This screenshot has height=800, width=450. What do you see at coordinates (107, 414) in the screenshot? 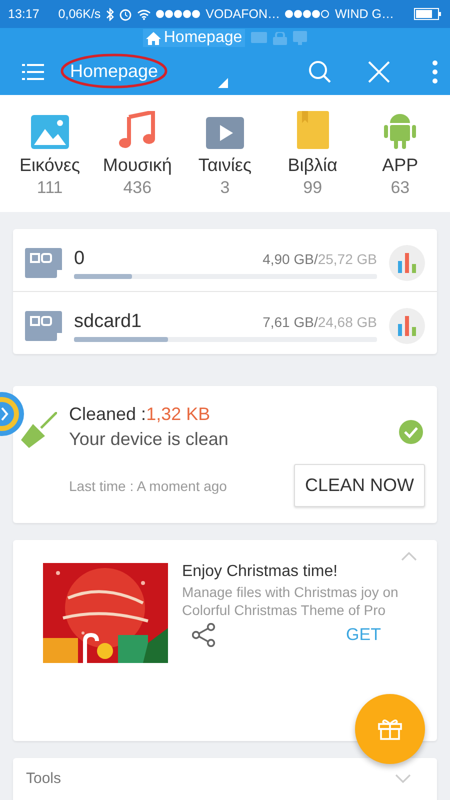
I see `cleaned-label: Cleaned :` at bounding box center [107, 414].